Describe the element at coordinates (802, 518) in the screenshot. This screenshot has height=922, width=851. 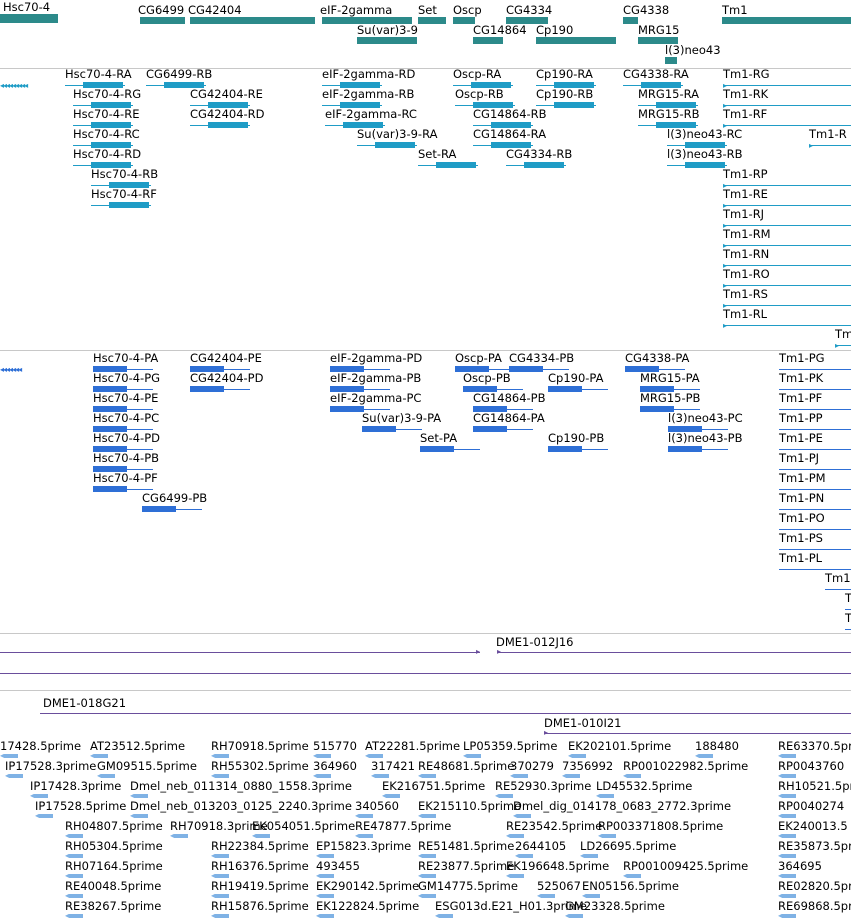
I see `protein-label-tm1-po-89: Tm1-PO` at that location.